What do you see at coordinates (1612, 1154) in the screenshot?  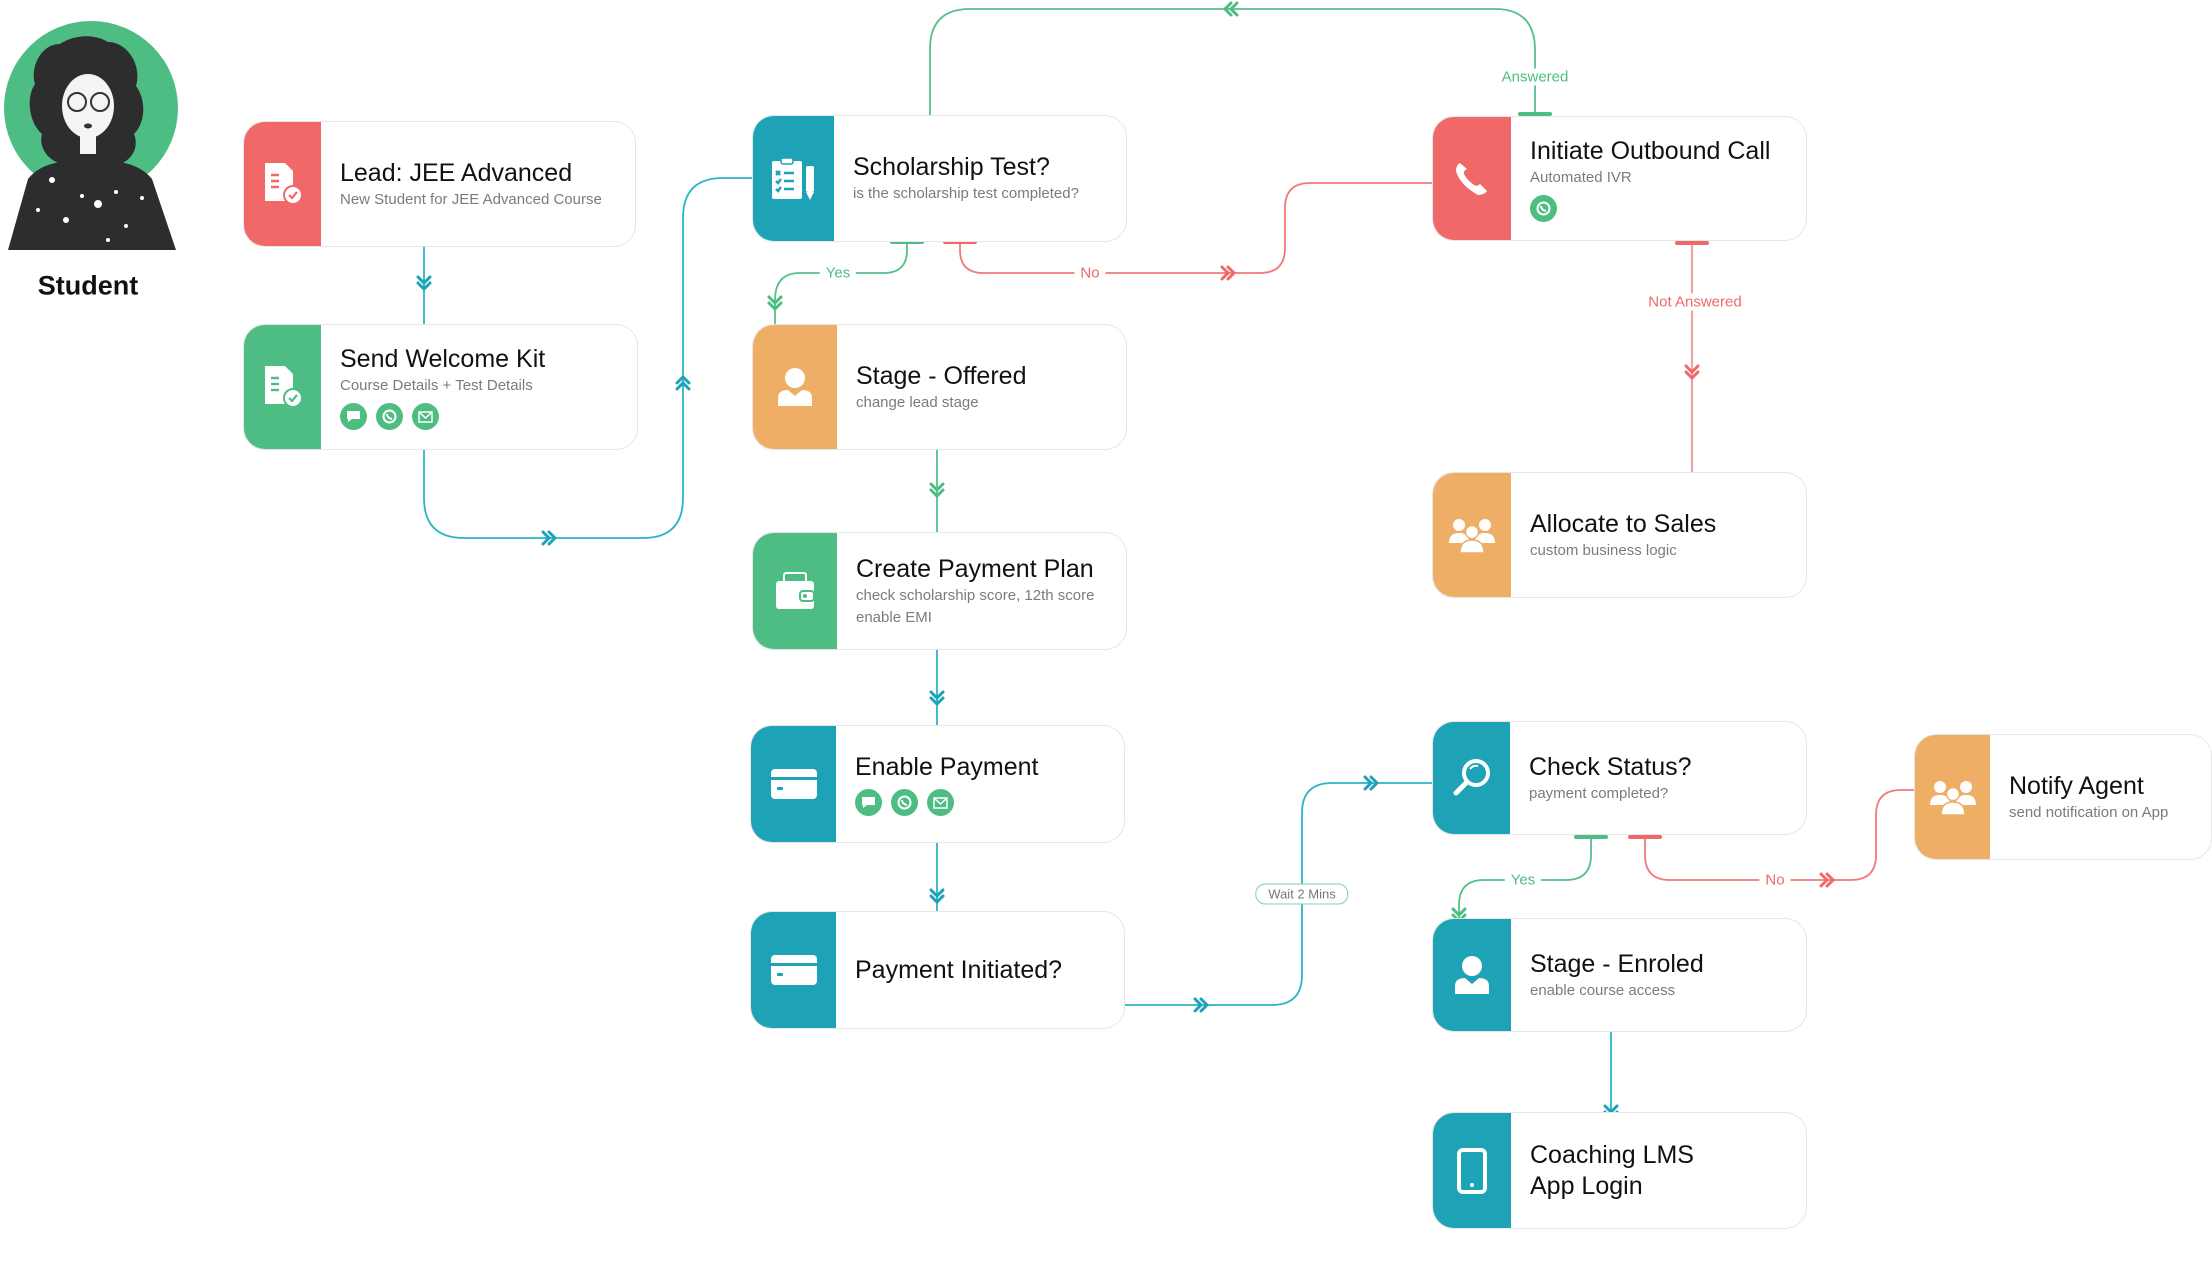 I see `node-title: Coaching LMS` at bounding box center [1612, 1154].